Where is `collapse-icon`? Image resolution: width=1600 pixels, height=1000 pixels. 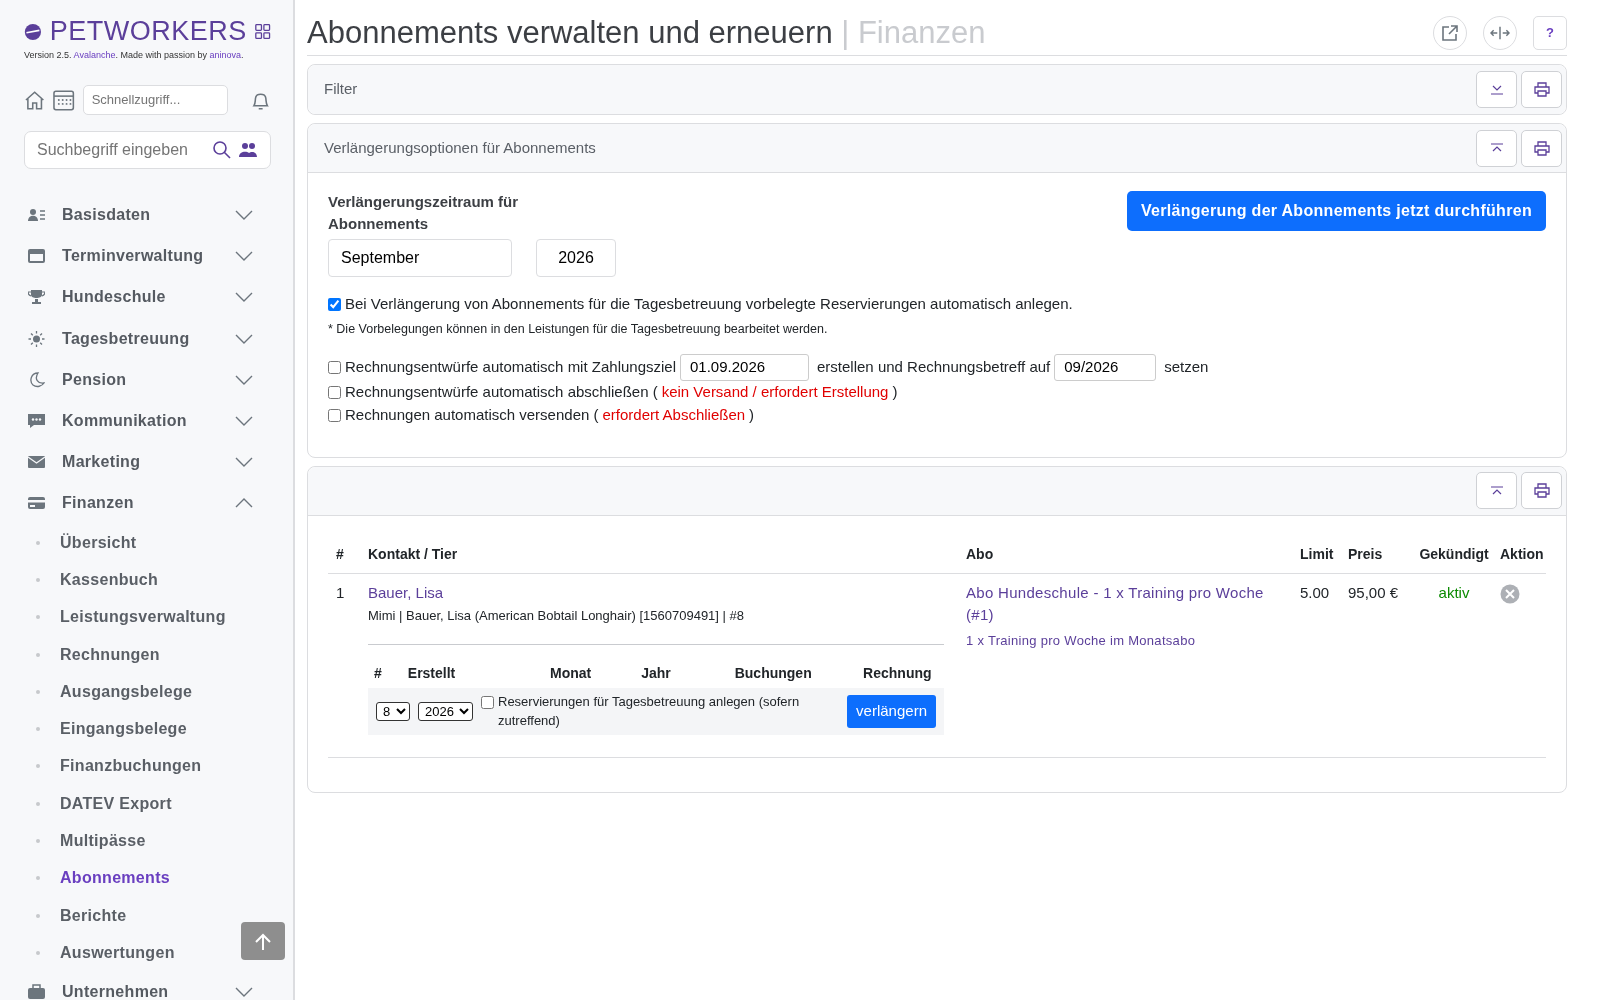
collapse-icon is located at coordinates (1496, 148).